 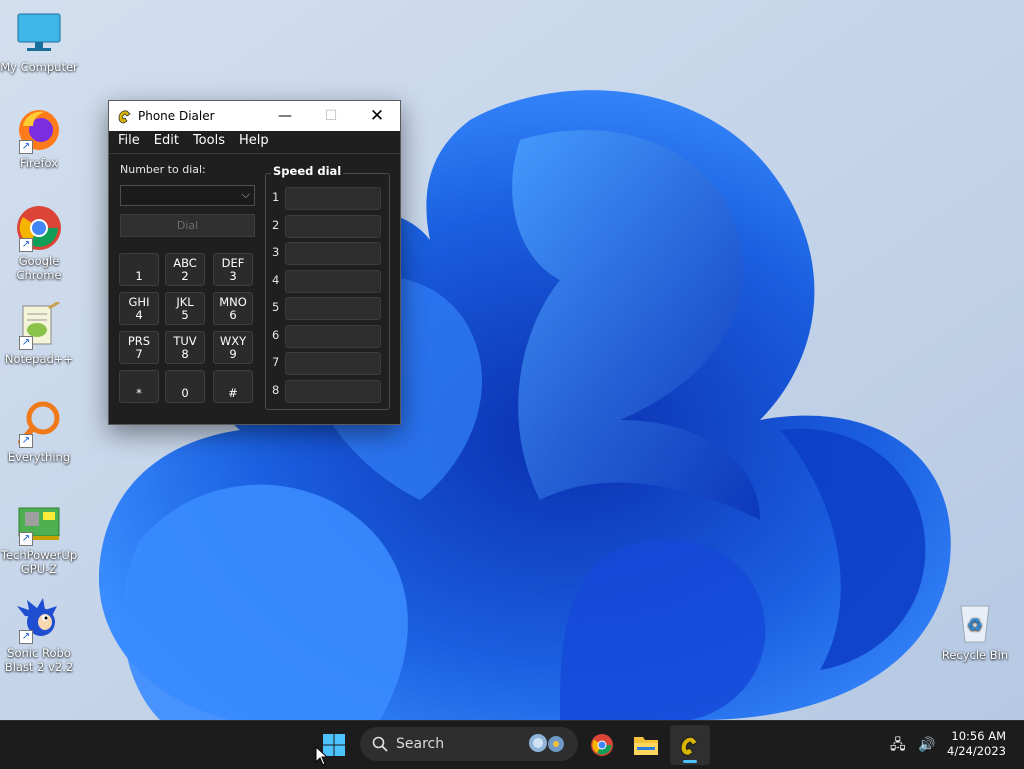 I want to click on key-digit: 8, so click(x=185, y=354).